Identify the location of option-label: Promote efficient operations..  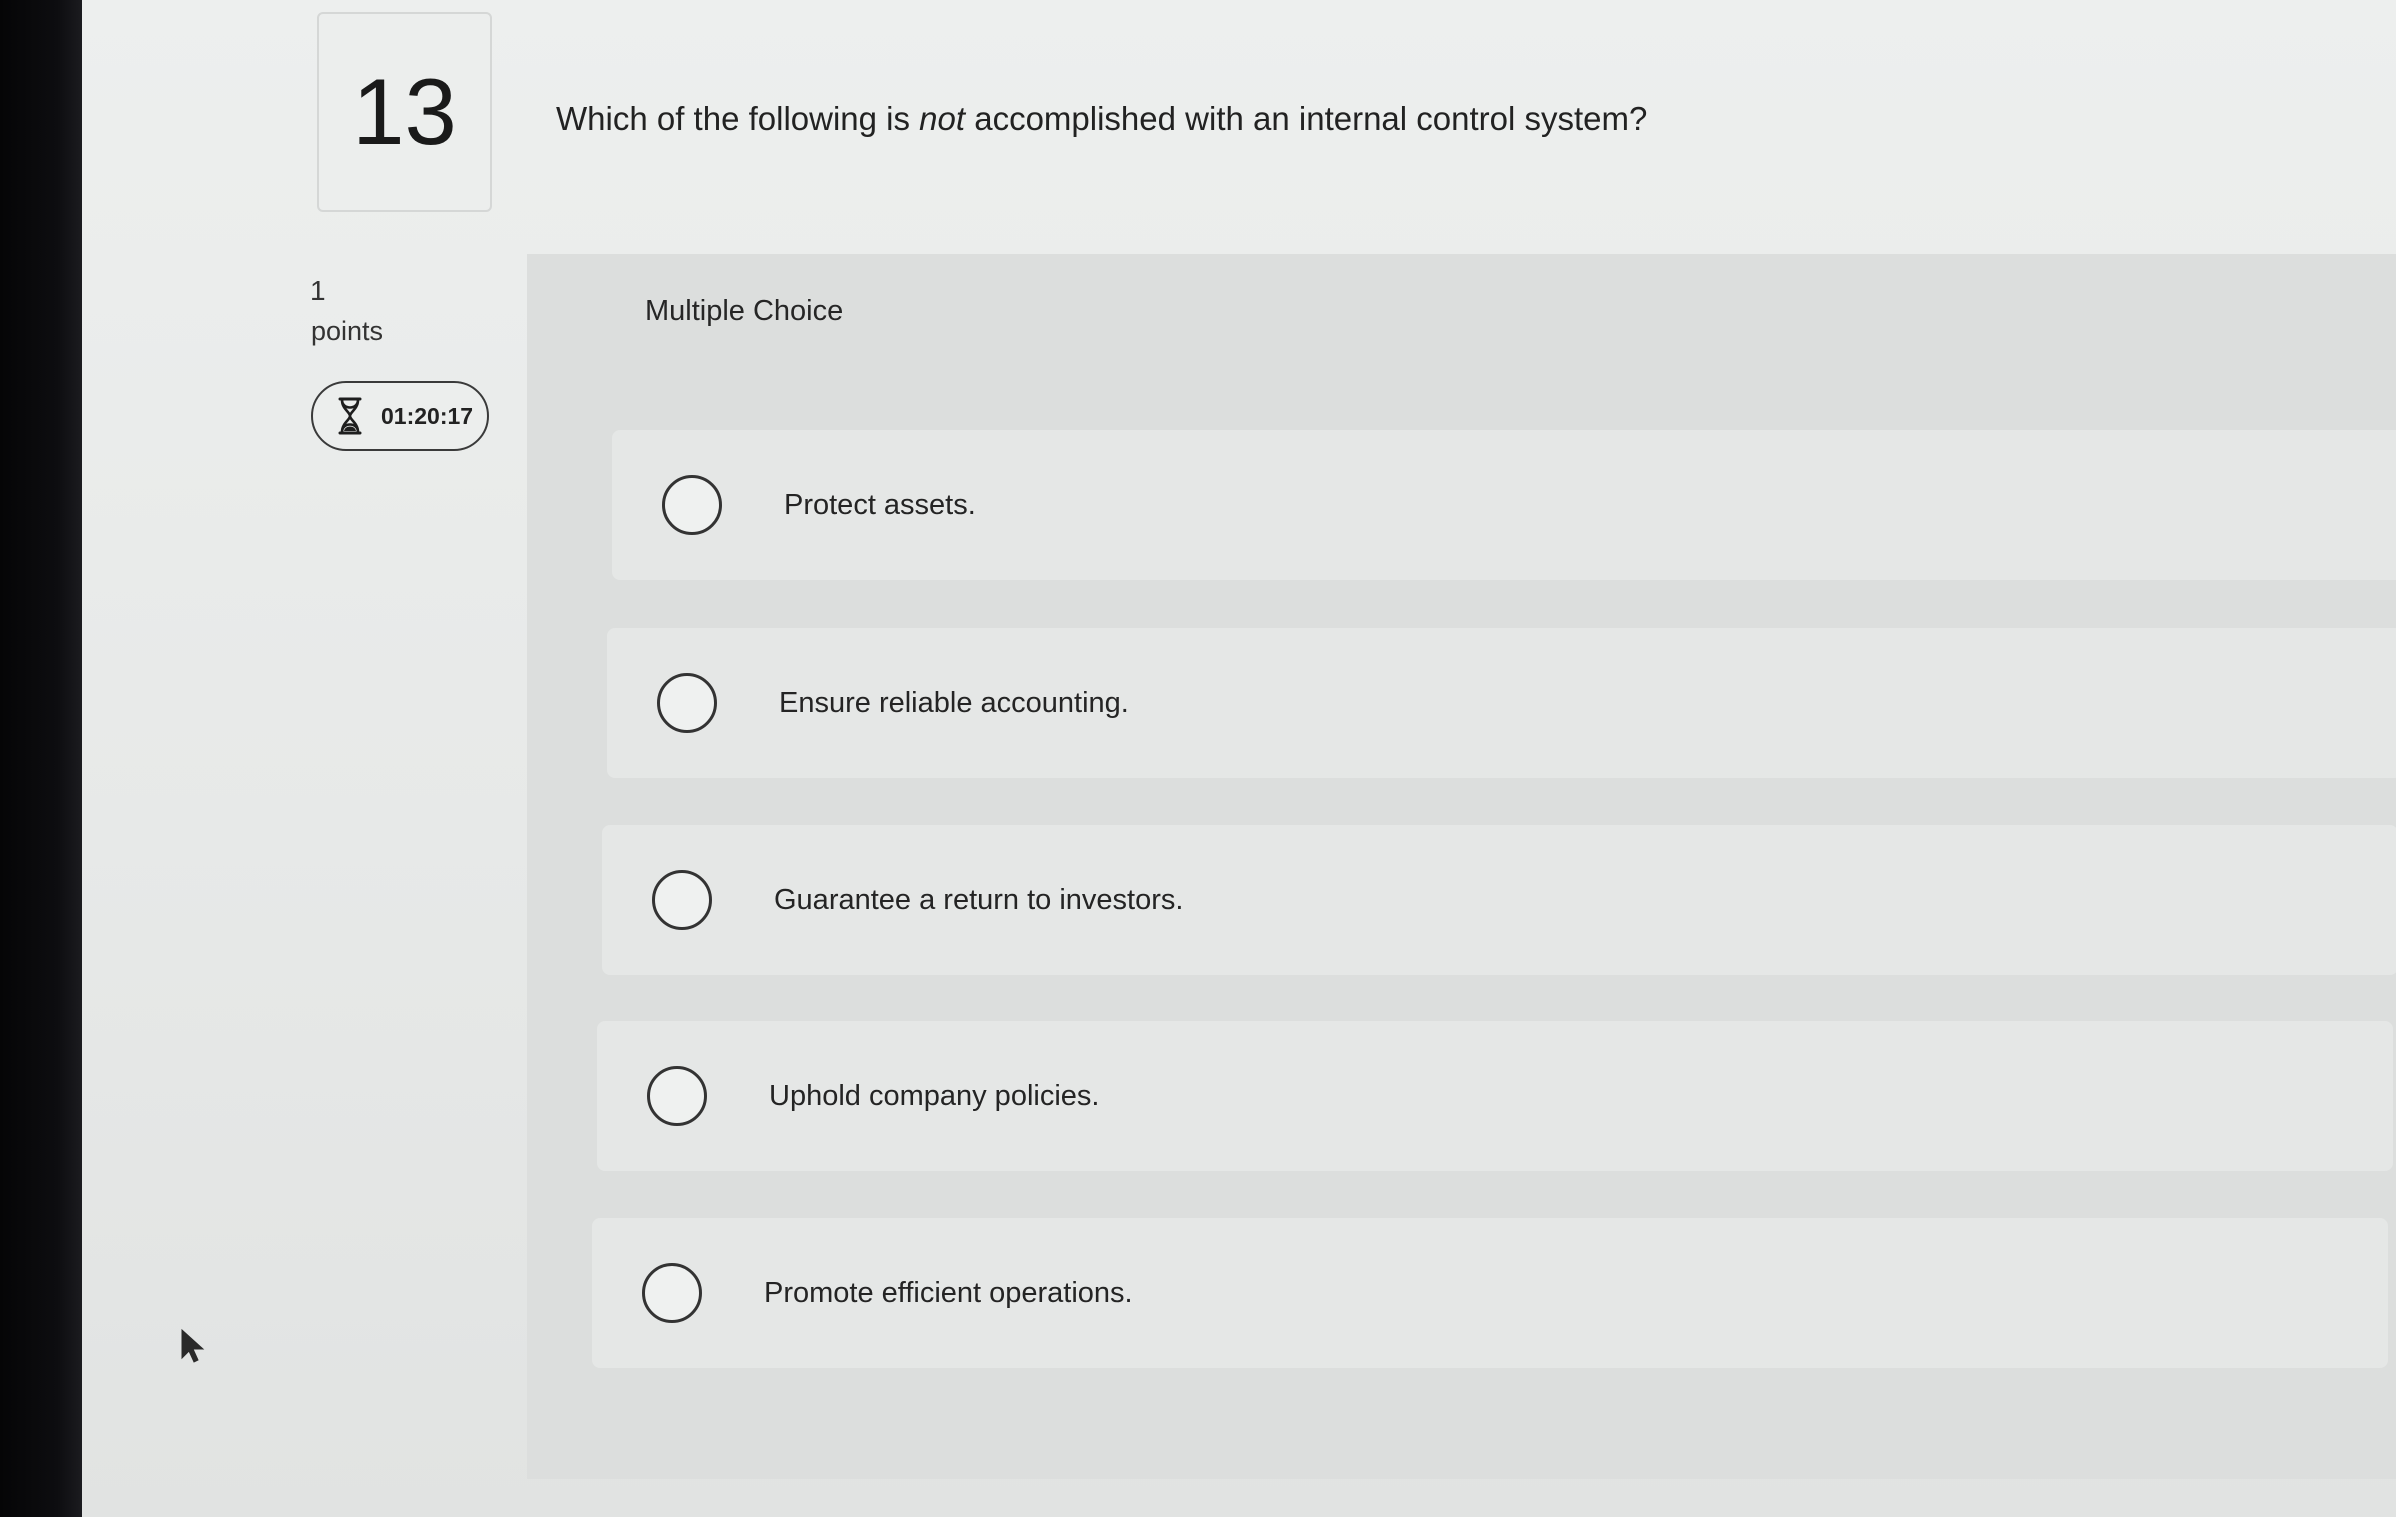
(948, 1292).